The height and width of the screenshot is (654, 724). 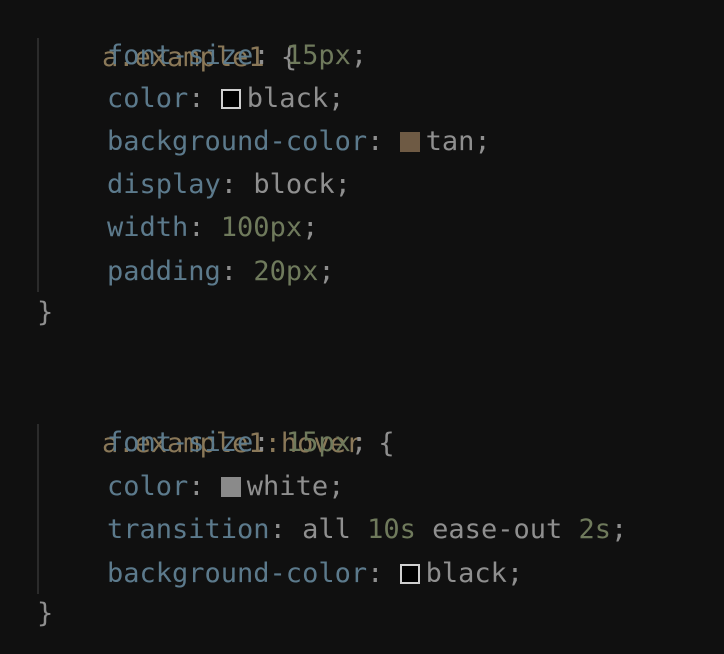 I want to click on property-value: all, so click(x=326, y=529).